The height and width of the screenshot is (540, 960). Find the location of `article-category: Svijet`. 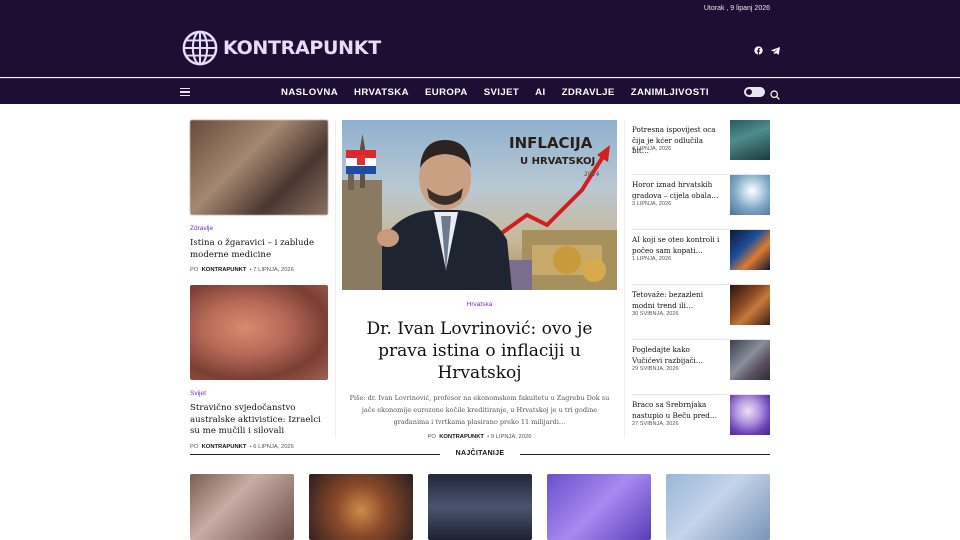

article-category: Svijet is located at coordinates (259, 393).